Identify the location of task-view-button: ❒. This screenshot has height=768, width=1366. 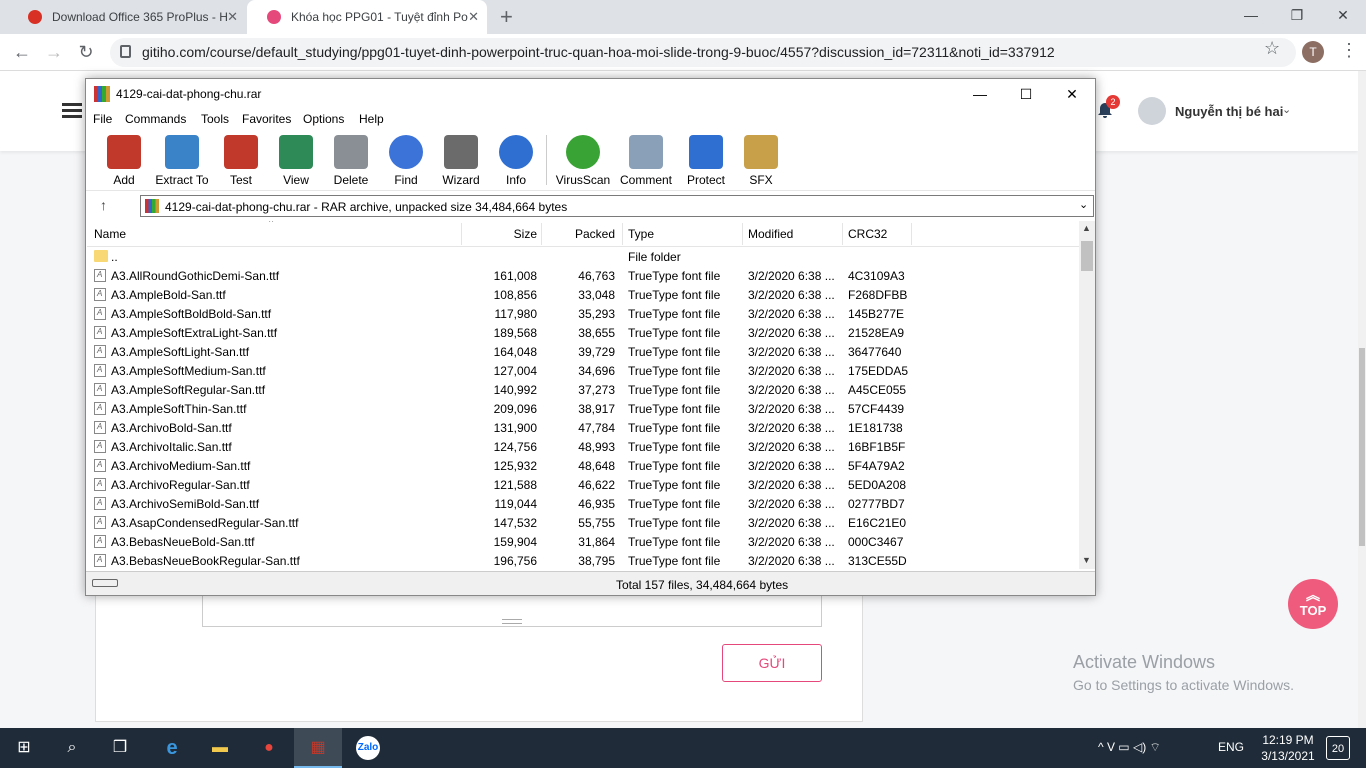
(120, 748).